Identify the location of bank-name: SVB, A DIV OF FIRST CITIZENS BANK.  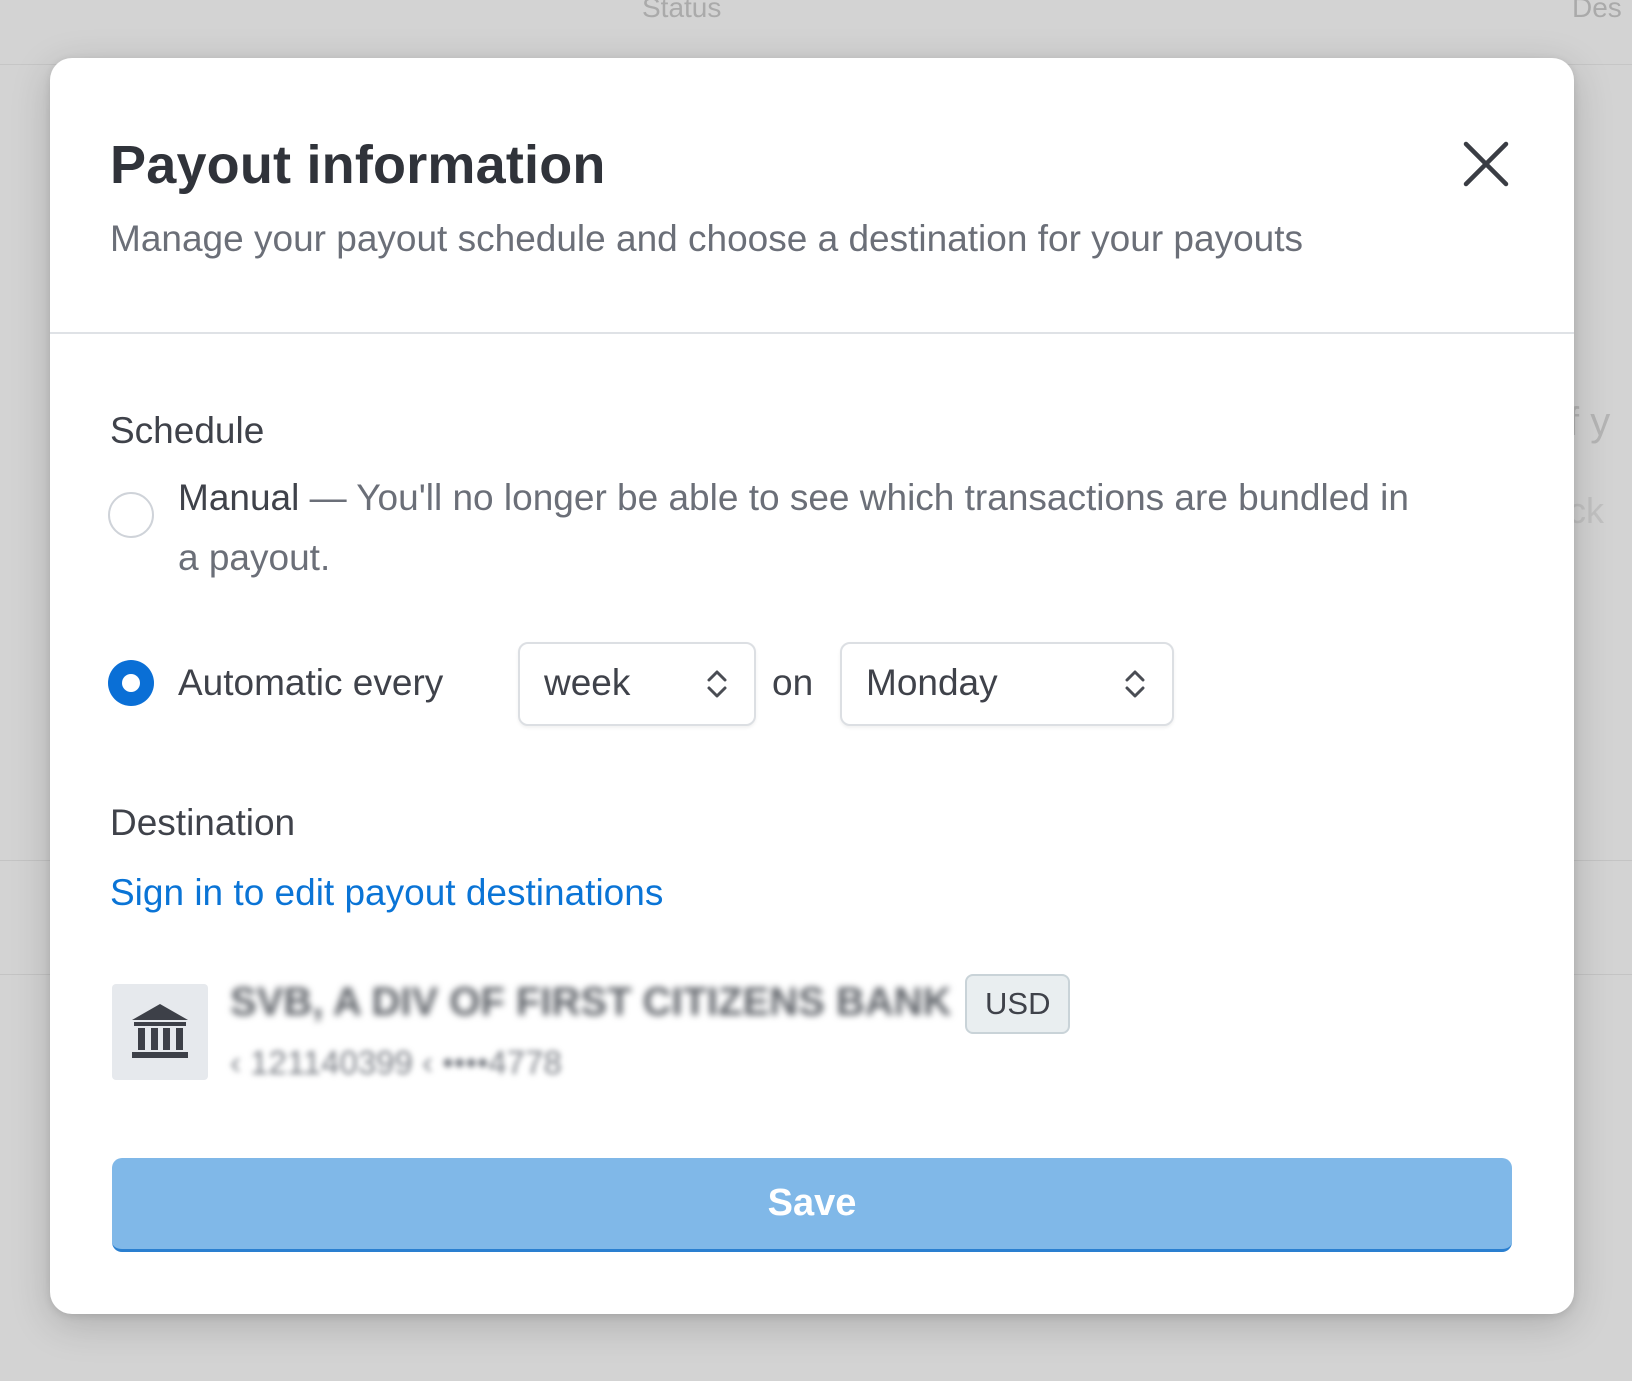
(591, 1002).